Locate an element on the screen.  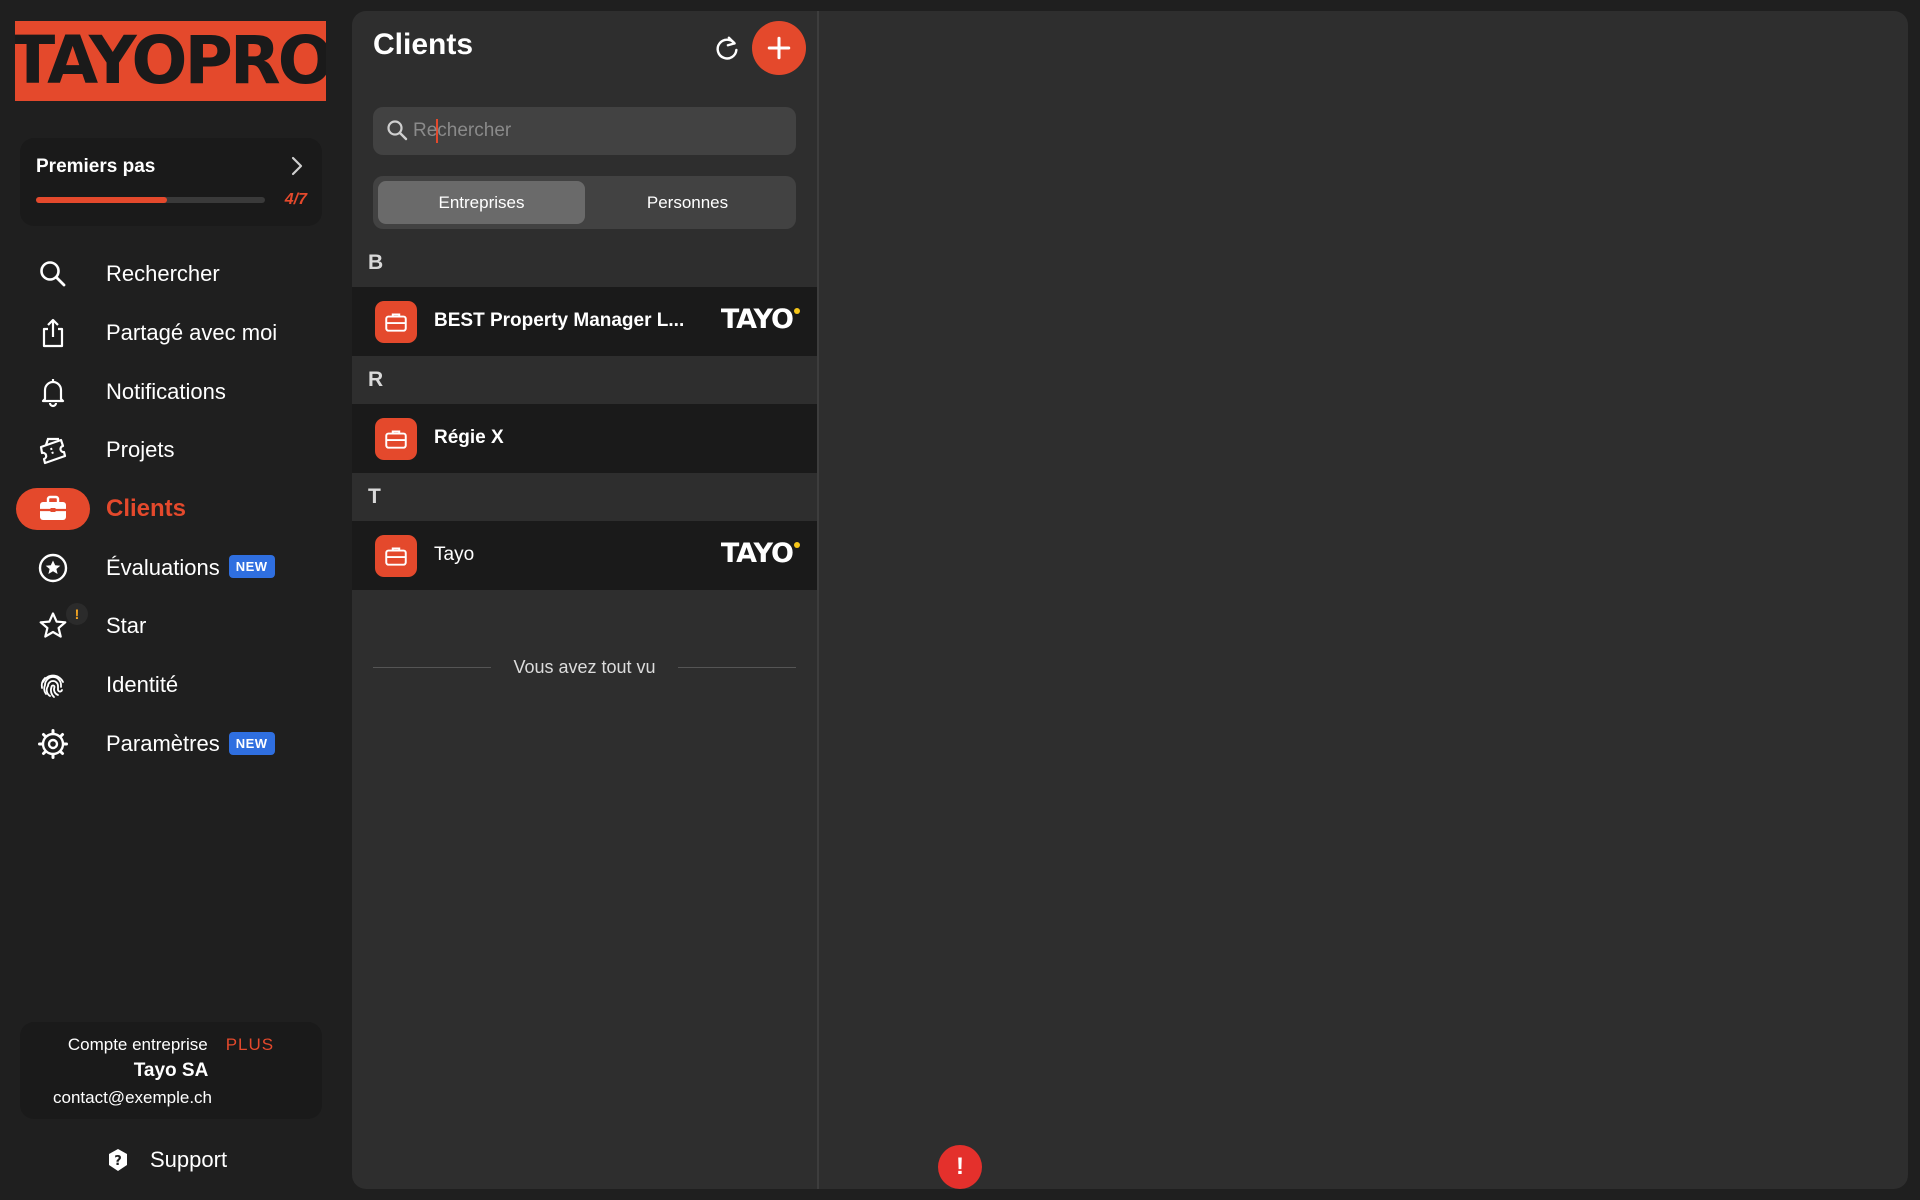
ticket-icon is located at coordinates (53, 450).